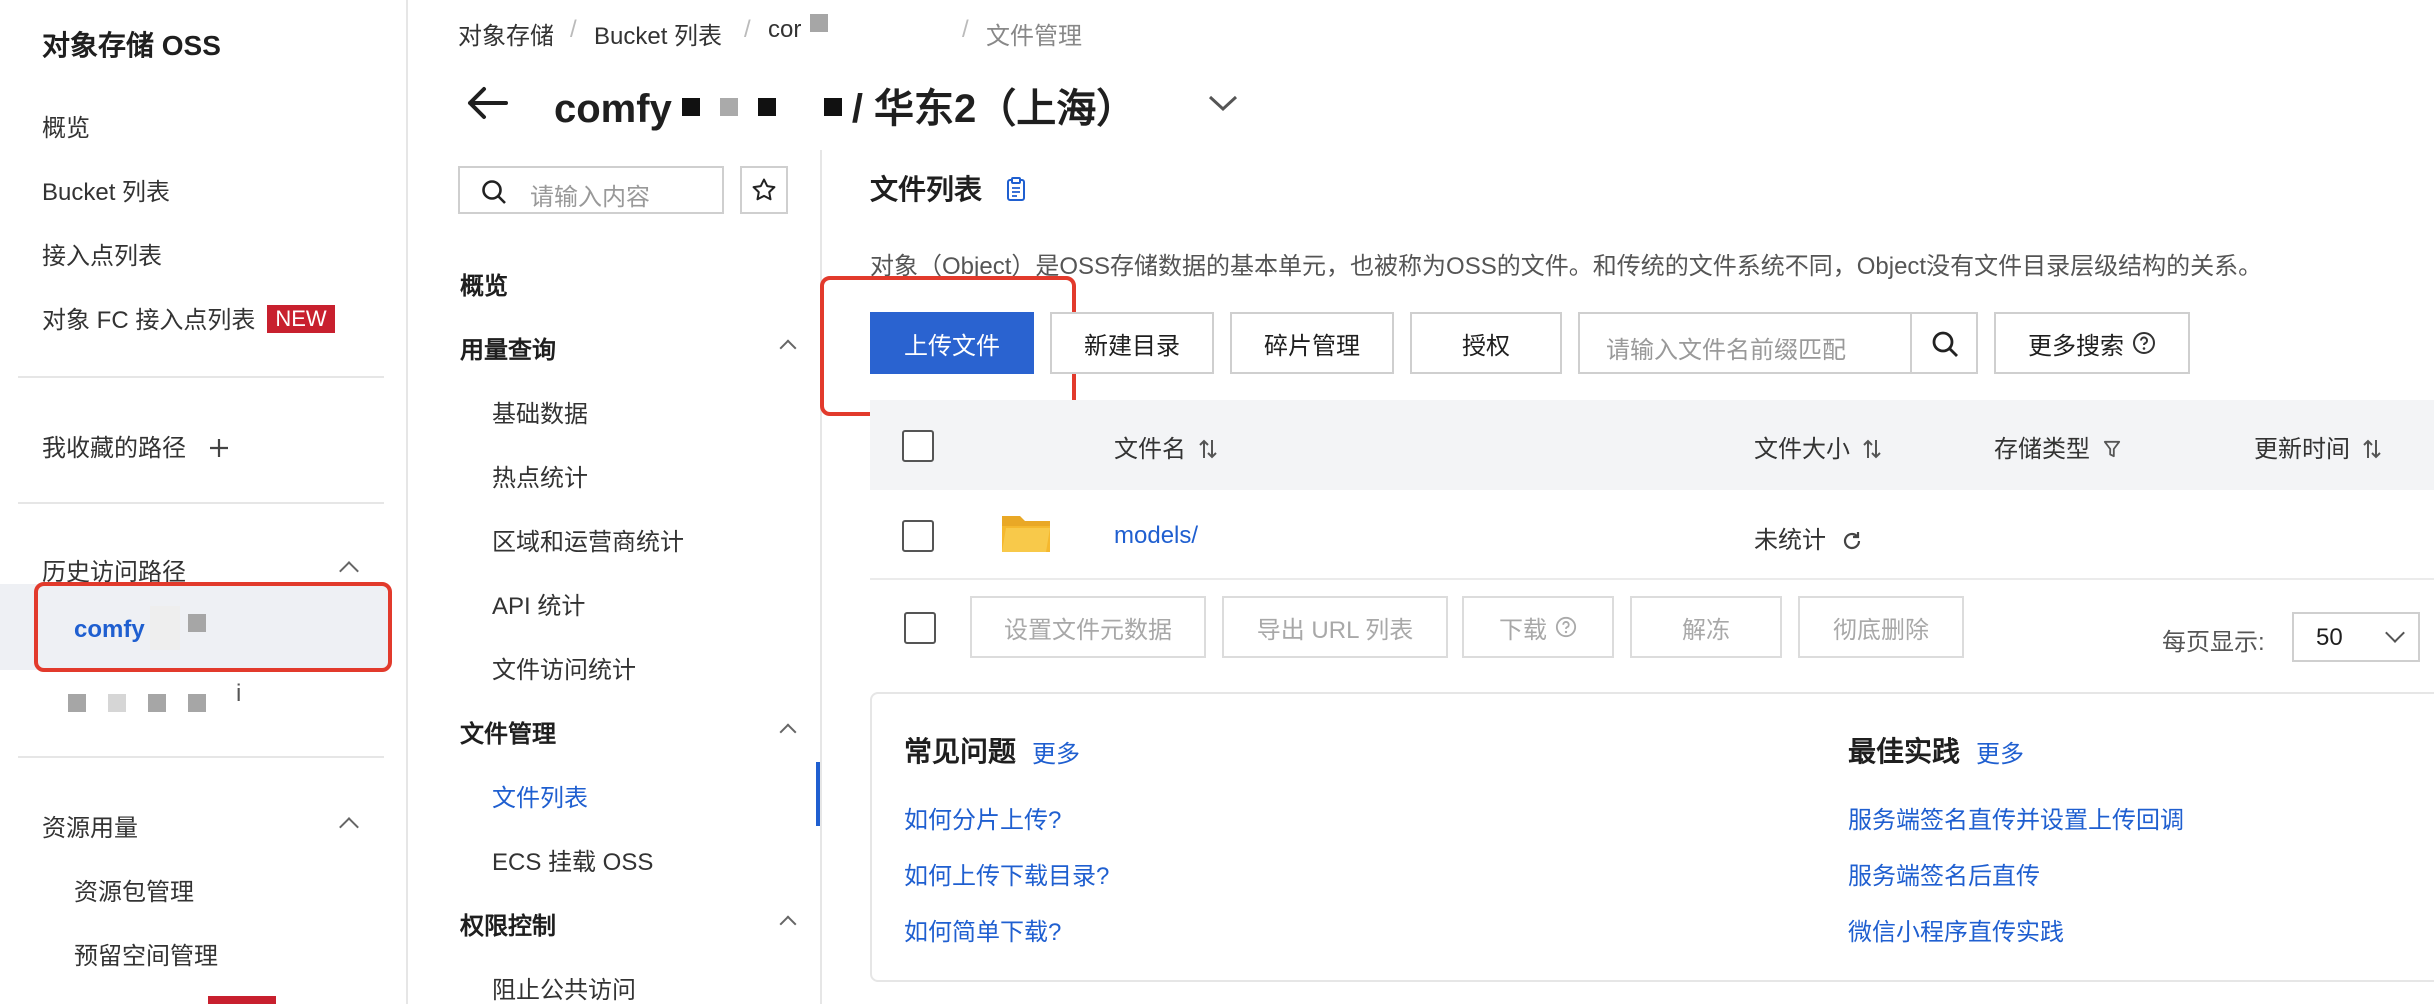  I want to click on faq-link-multipart: 如何分片上传?, so click(982, 817).